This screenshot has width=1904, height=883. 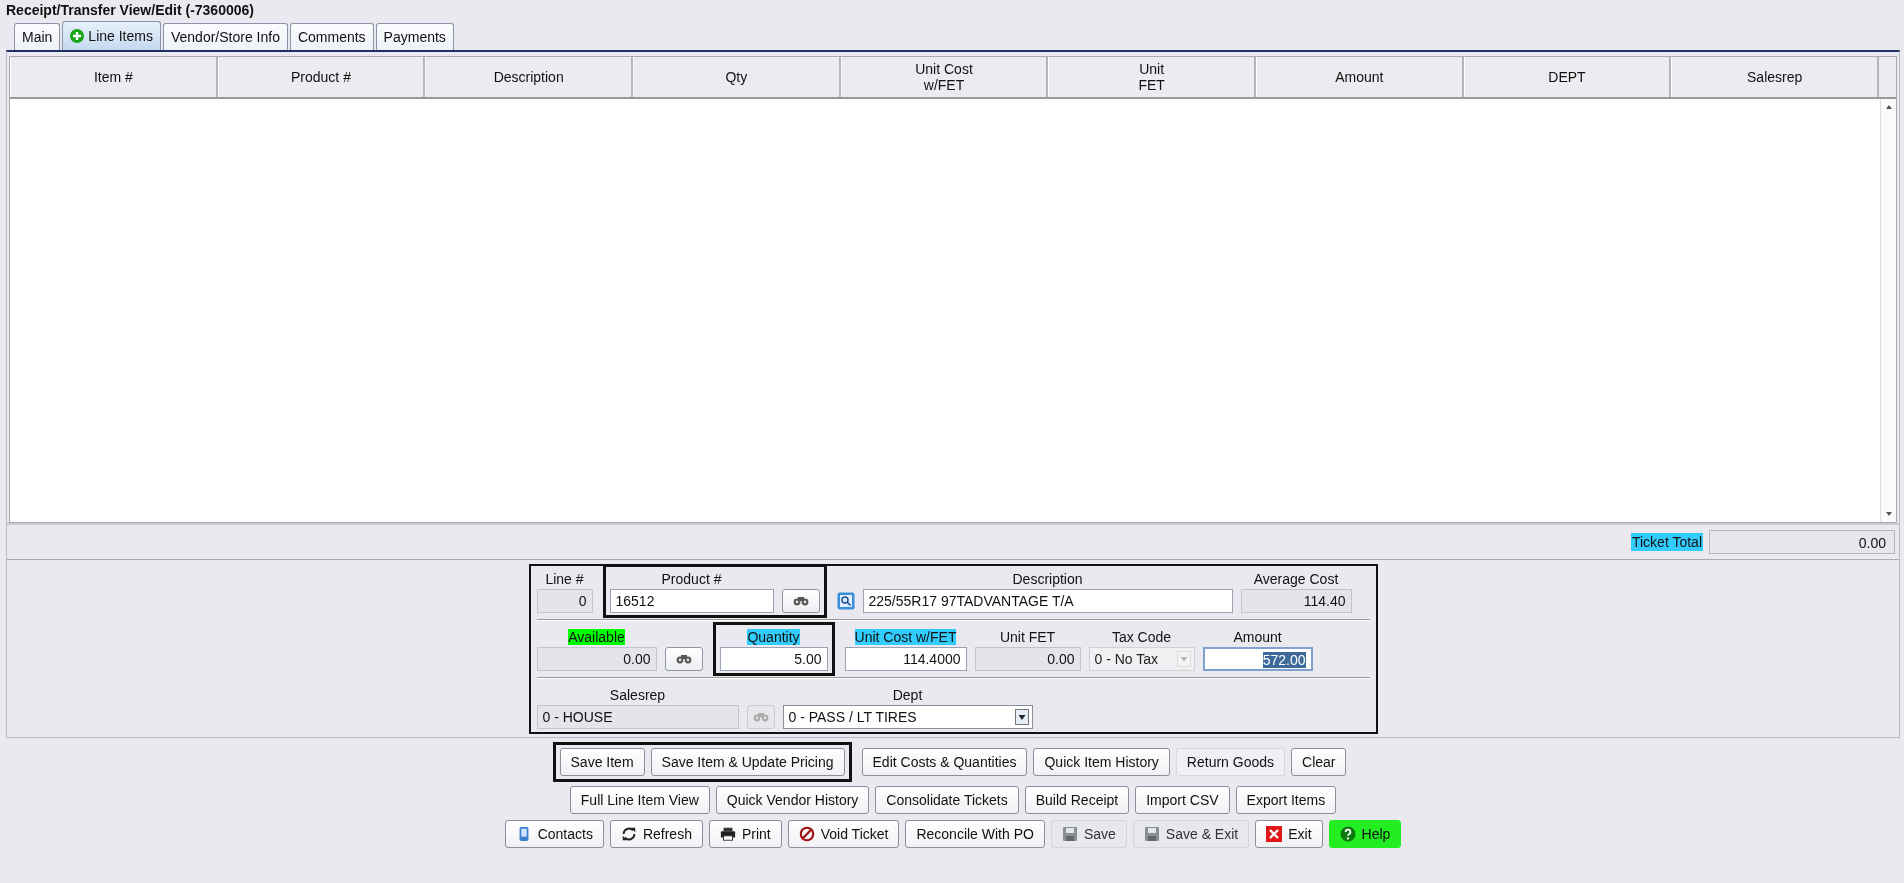 What do you see at coordinates (907, 695) in the screenshot?
I see `field-label: Dept` at bounding box center [907, 695].